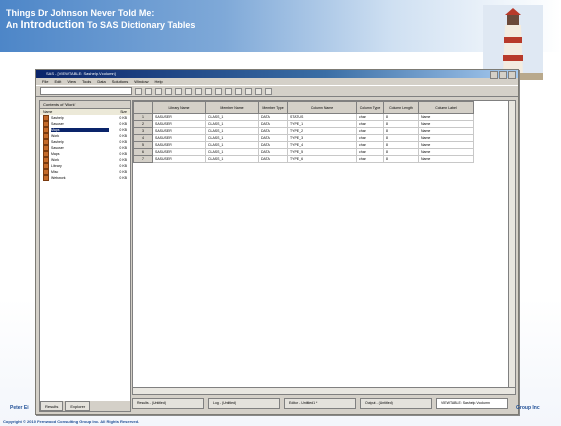 The height and width of the screenshot is (426, 561). I want to click on task-viewtable: VIEWTABLE: Sashelp.Vcolumn, so click(472, 403).